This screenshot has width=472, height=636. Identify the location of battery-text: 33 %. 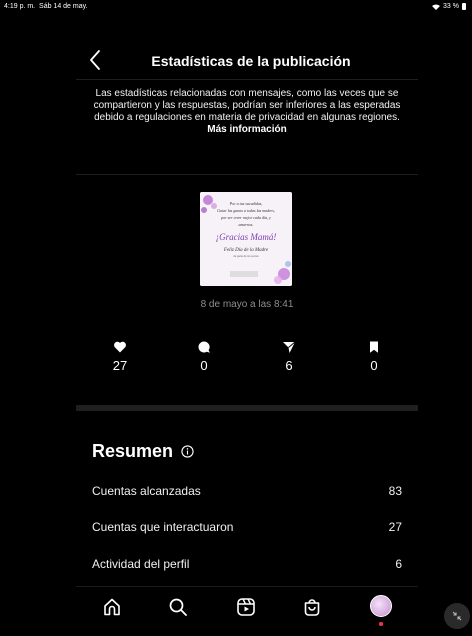
(451, 6).